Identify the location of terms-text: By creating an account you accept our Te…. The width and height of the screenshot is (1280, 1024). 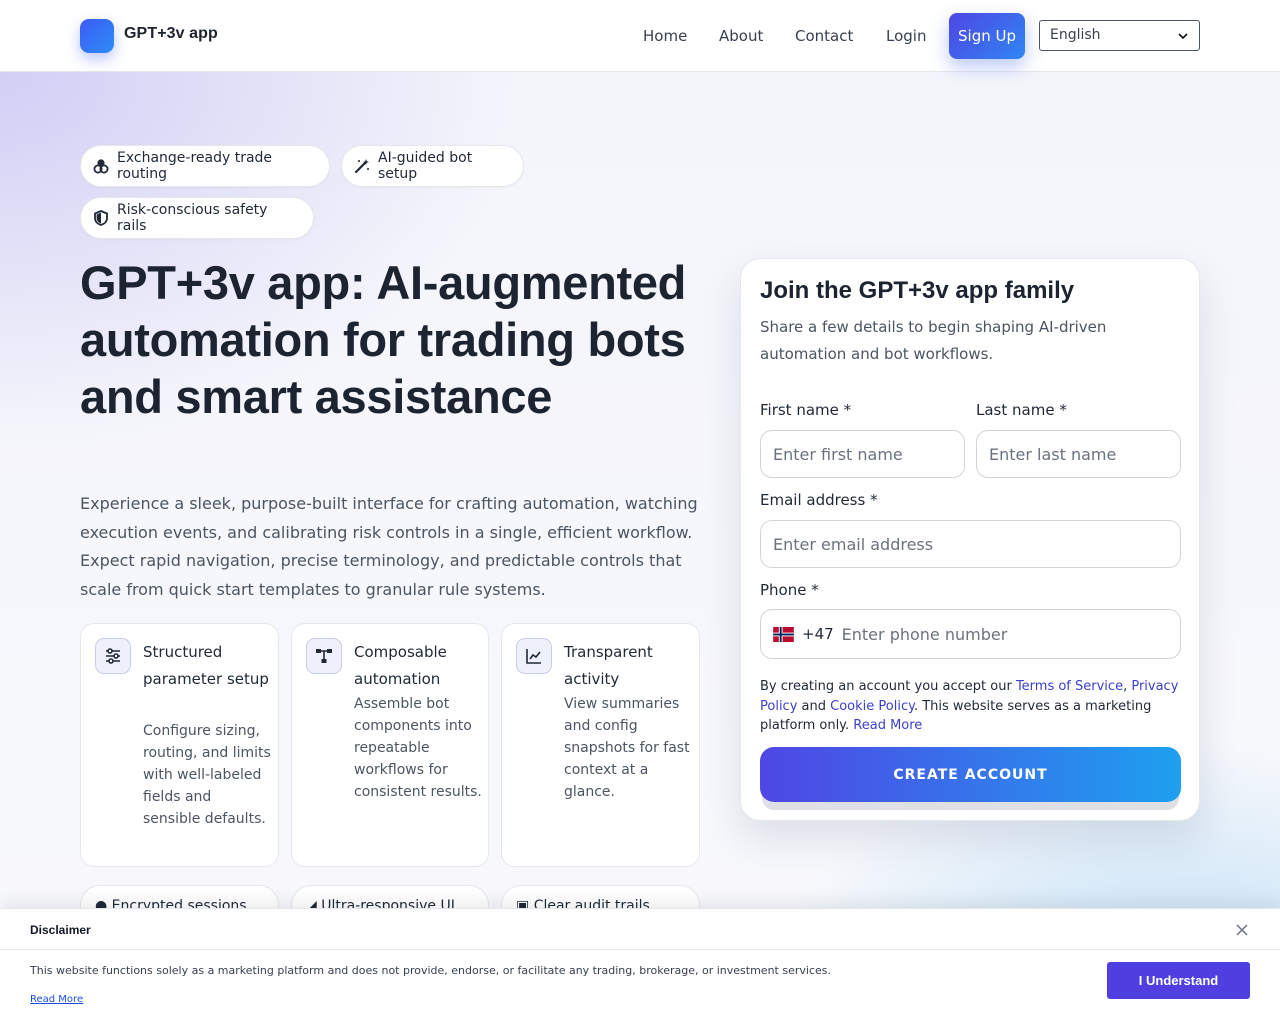
(970, 706).